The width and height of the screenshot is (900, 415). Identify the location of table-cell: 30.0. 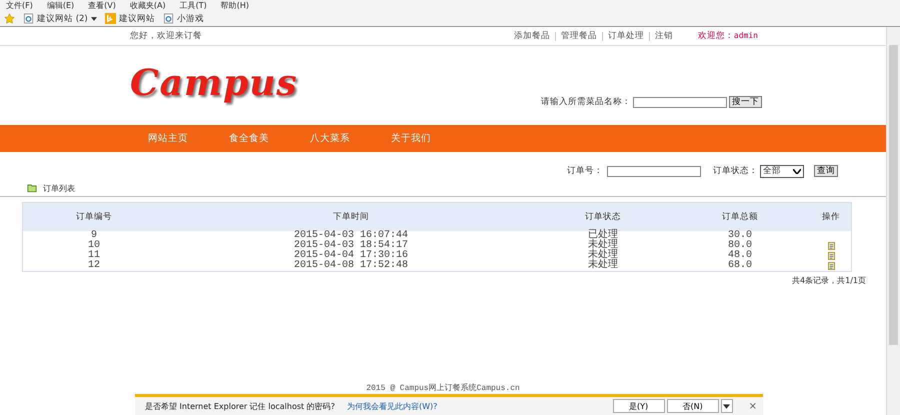
(740, 236).